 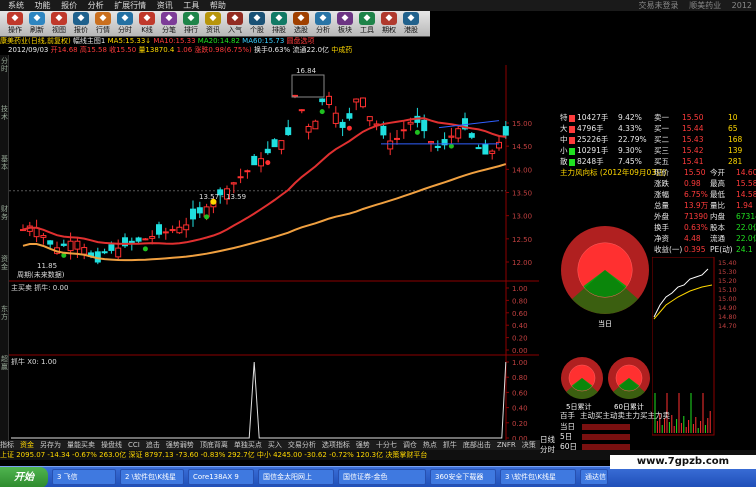 I want to click on stats-key2: 最低, so click(x=717, y=194).